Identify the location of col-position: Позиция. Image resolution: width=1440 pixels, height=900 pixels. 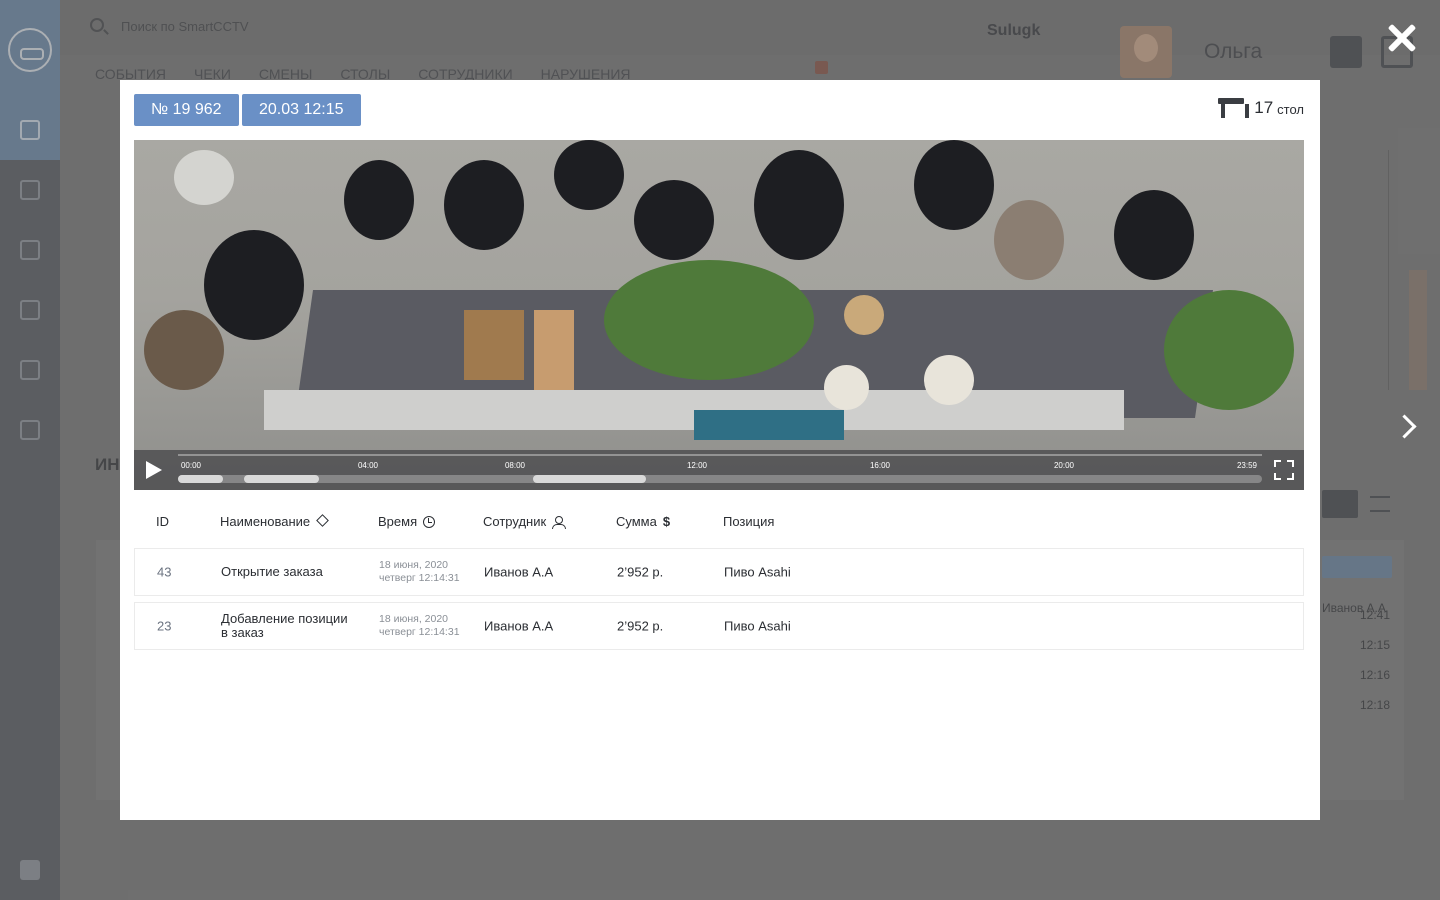
(748, 521).